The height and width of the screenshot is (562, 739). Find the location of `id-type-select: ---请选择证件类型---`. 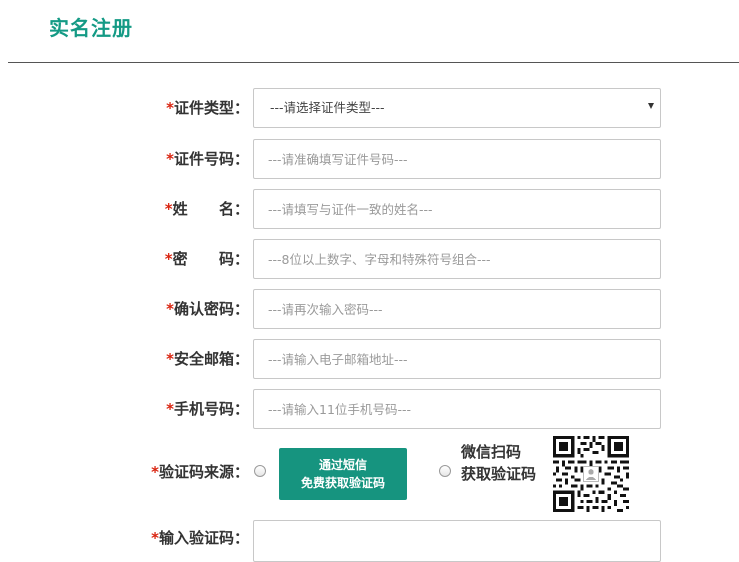

id-type-select: ---请选择证件类型--- is located at coordinates (457, 108).